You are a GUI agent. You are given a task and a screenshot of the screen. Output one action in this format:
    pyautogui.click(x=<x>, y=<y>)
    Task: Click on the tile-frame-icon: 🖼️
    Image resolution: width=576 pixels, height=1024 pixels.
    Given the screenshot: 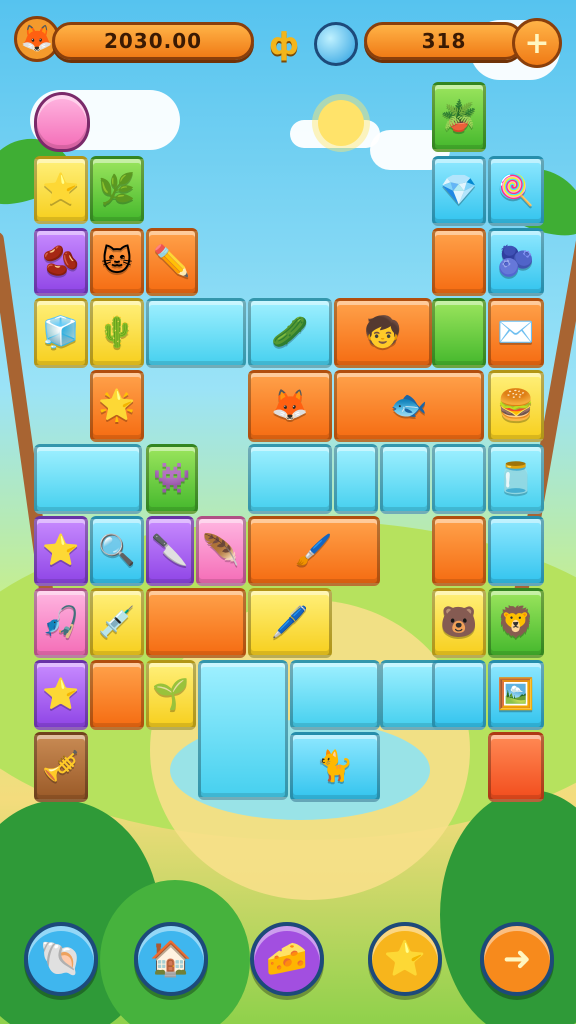 What is the action you would take?
    pyautogui.click(x=516, y=694)
    